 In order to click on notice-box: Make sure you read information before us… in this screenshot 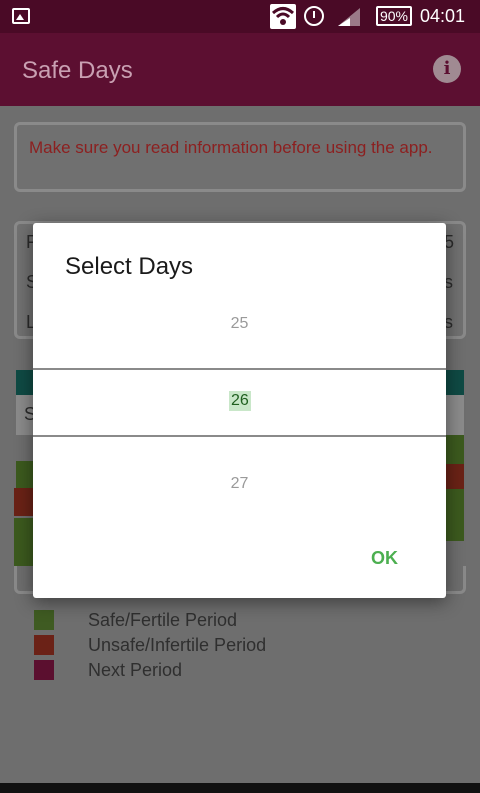, I will do `click(240, 157)`.